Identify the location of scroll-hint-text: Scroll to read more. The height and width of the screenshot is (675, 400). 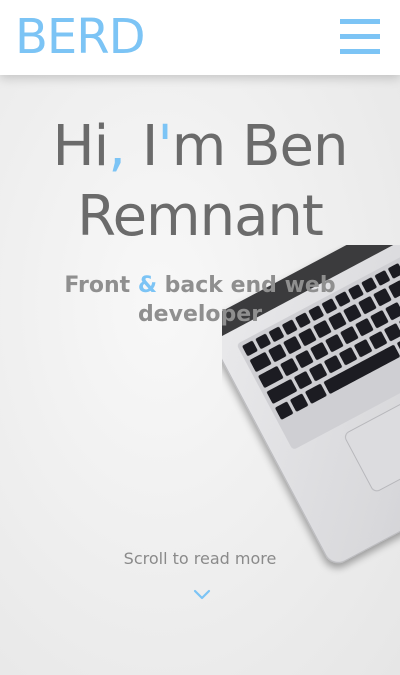
(200, 558).